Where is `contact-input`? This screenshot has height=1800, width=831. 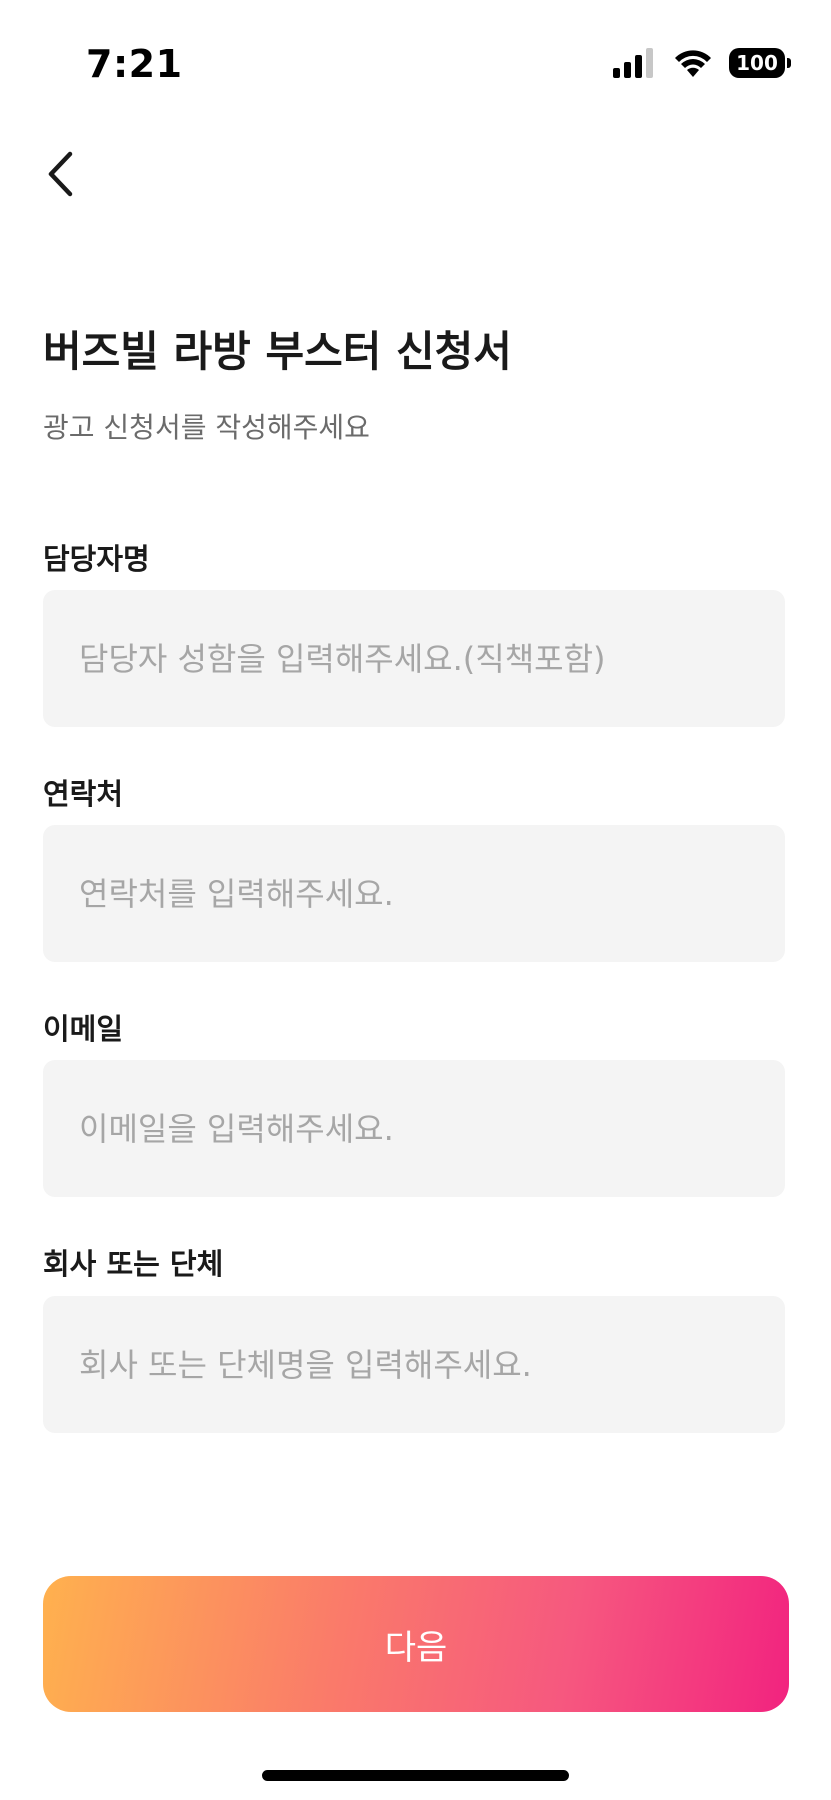
contact-input is located at coordinates (414, 893).